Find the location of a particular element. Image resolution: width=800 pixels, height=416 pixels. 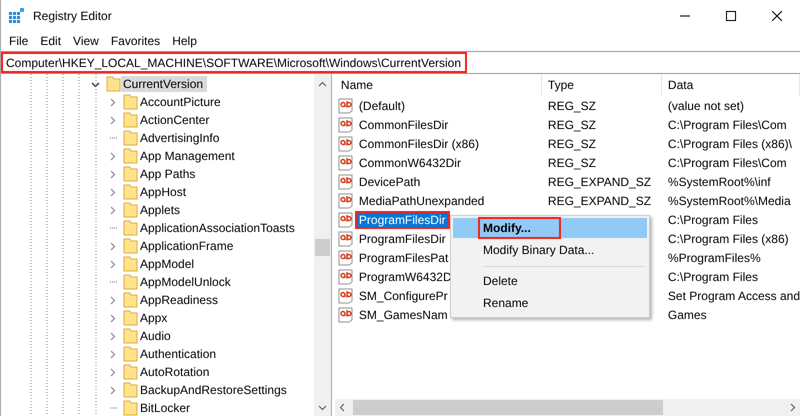

value-data: Games is located at coordinates (687, 315).